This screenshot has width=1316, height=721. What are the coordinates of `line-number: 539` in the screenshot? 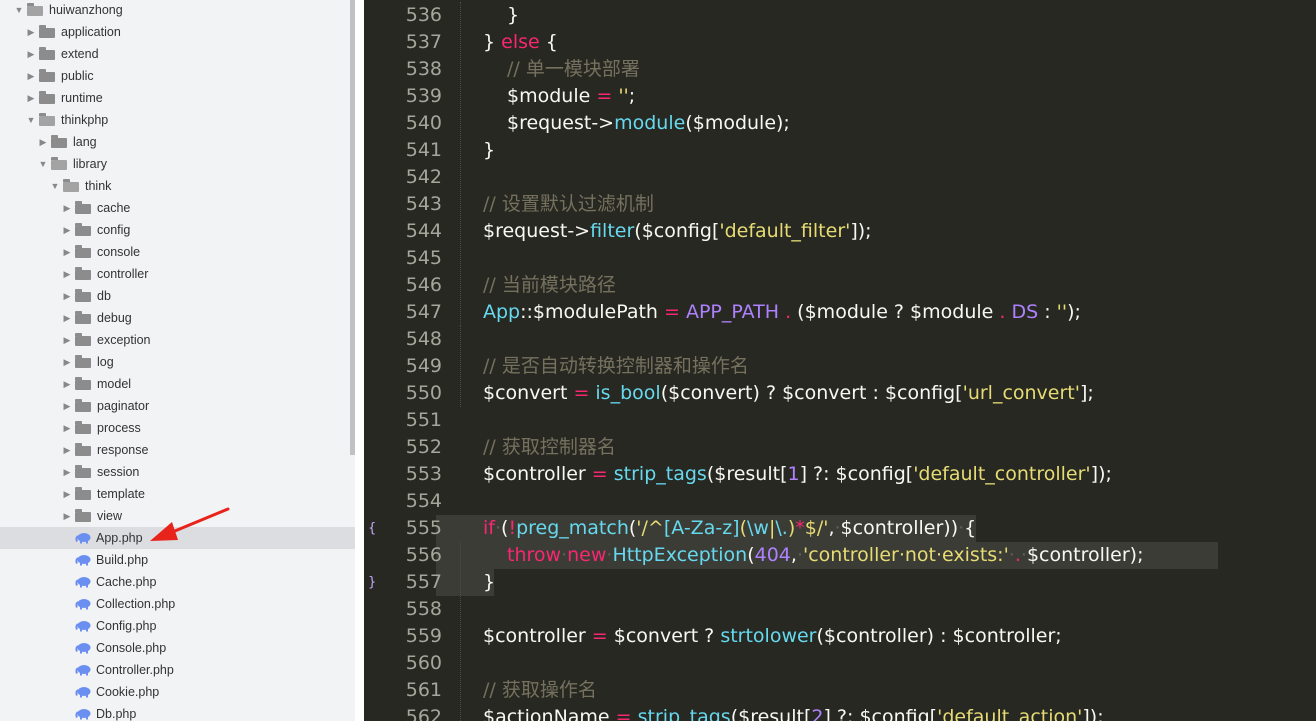 It's located at (423, 96).